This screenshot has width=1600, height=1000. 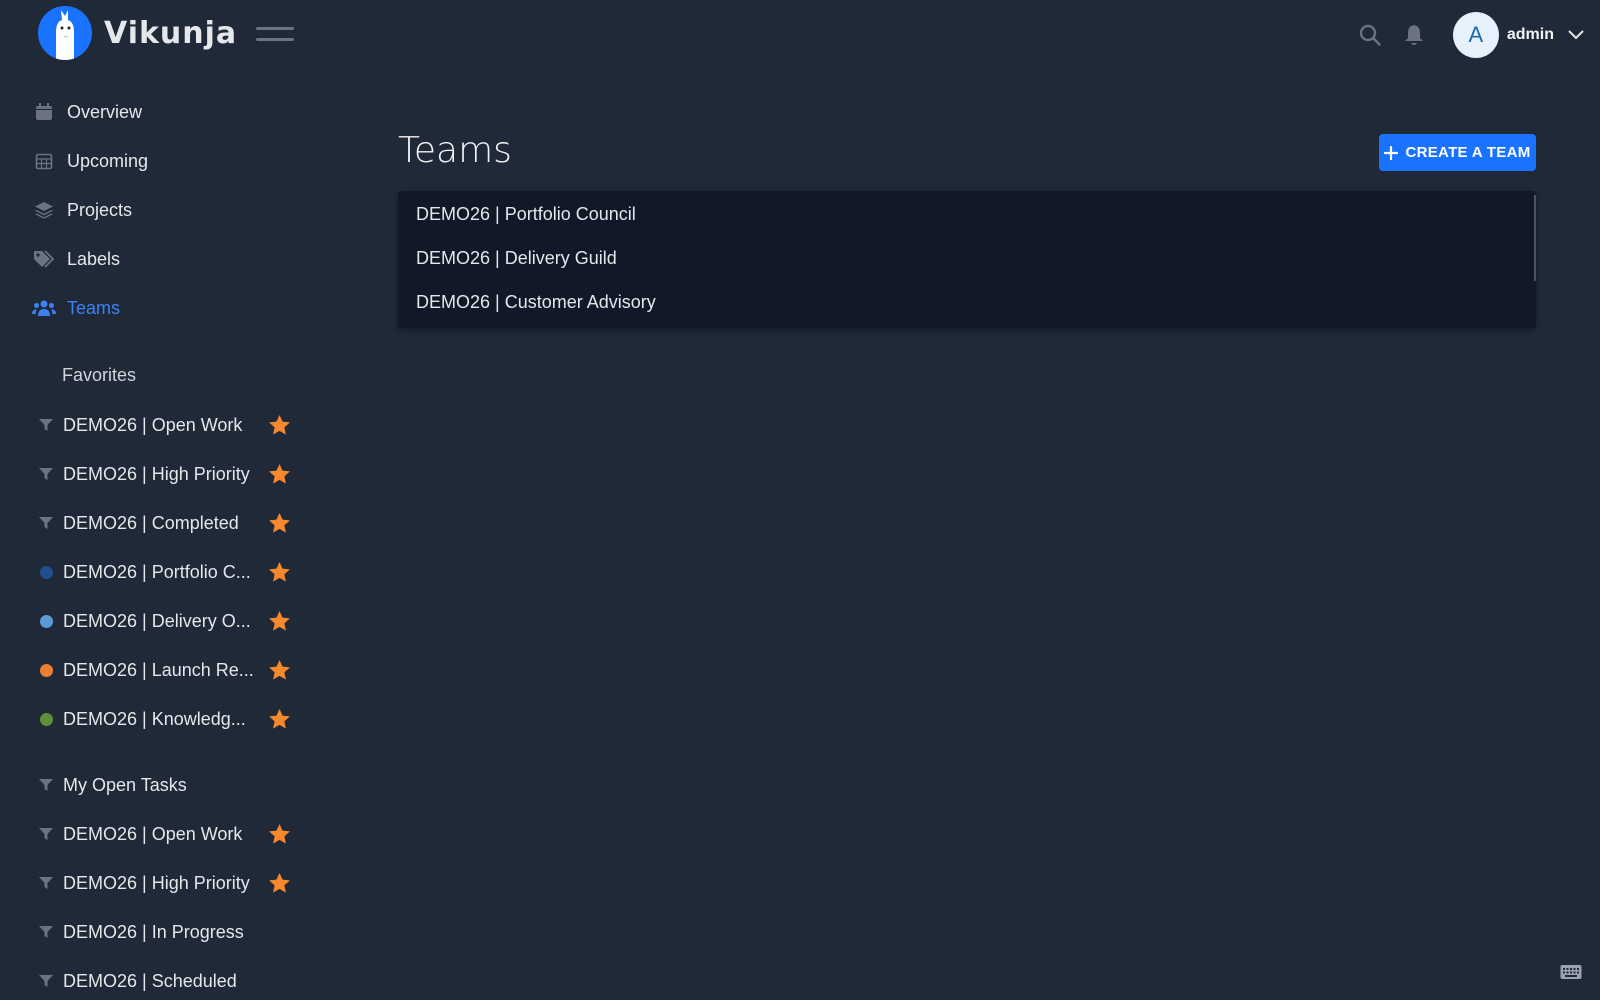 I want to click on favorite-label: DEMO26 | High Priority, so click(x=156, y=473).